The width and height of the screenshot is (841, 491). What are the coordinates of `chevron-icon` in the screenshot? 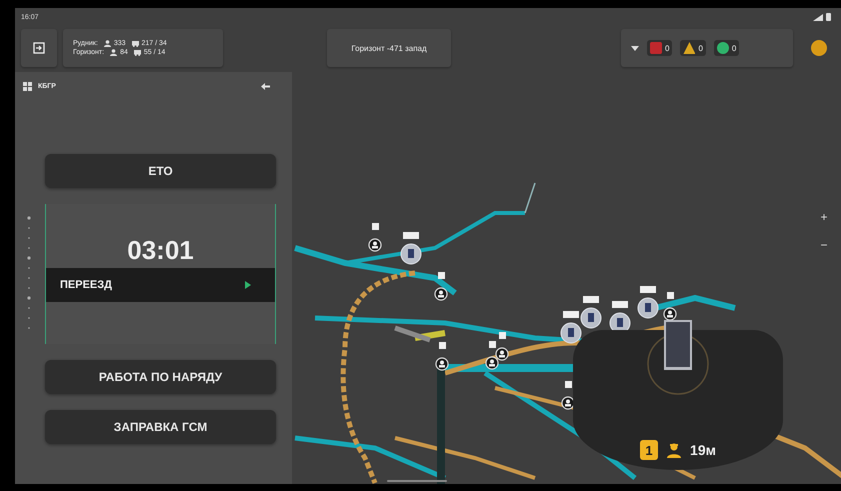 It's located at (635, 48).